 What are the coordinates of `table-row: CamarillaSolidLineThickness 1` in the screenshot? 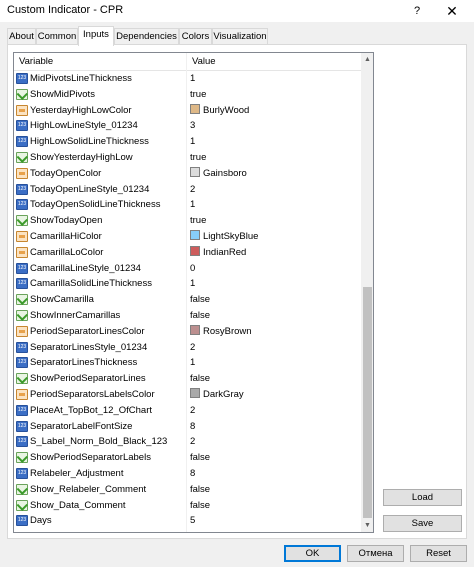 It's located at (187, 284).